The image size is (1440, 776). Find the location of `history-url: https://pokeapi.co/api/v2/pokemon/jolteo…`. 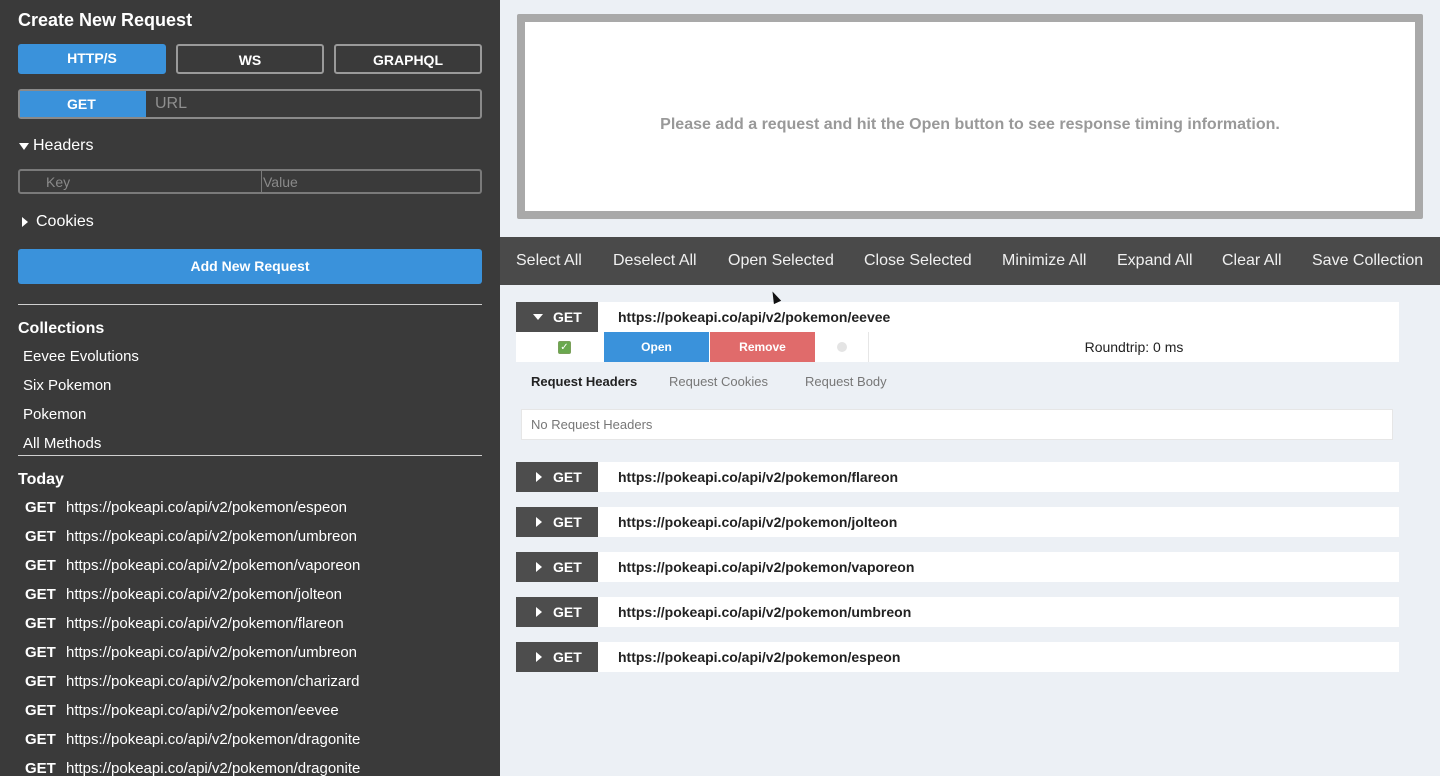

history-url: https://pokeapi.co/api/v2/pokemon/jolteo… is located at coordinates (204, 594).